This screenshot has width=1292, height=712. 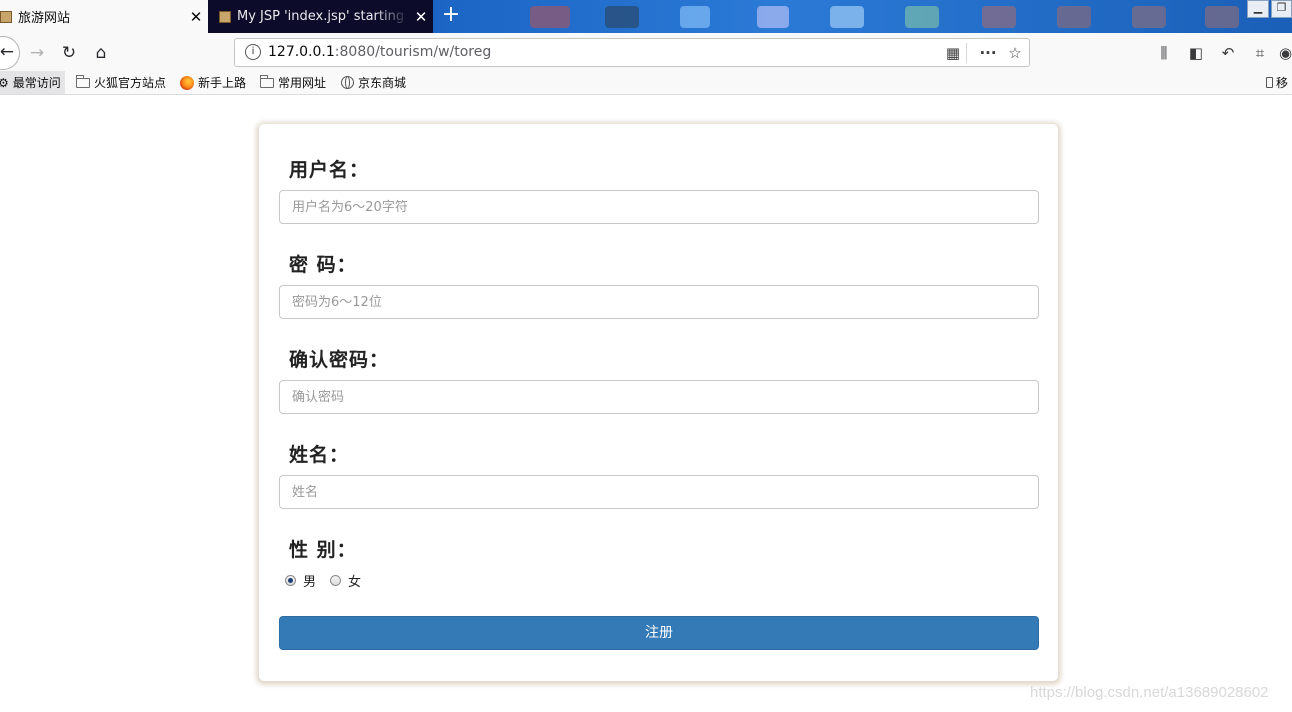 What do you see at coordinates (329, 170) in the screenshot?
I see `username-label: 用户名：` at bounding box center [329, 170].